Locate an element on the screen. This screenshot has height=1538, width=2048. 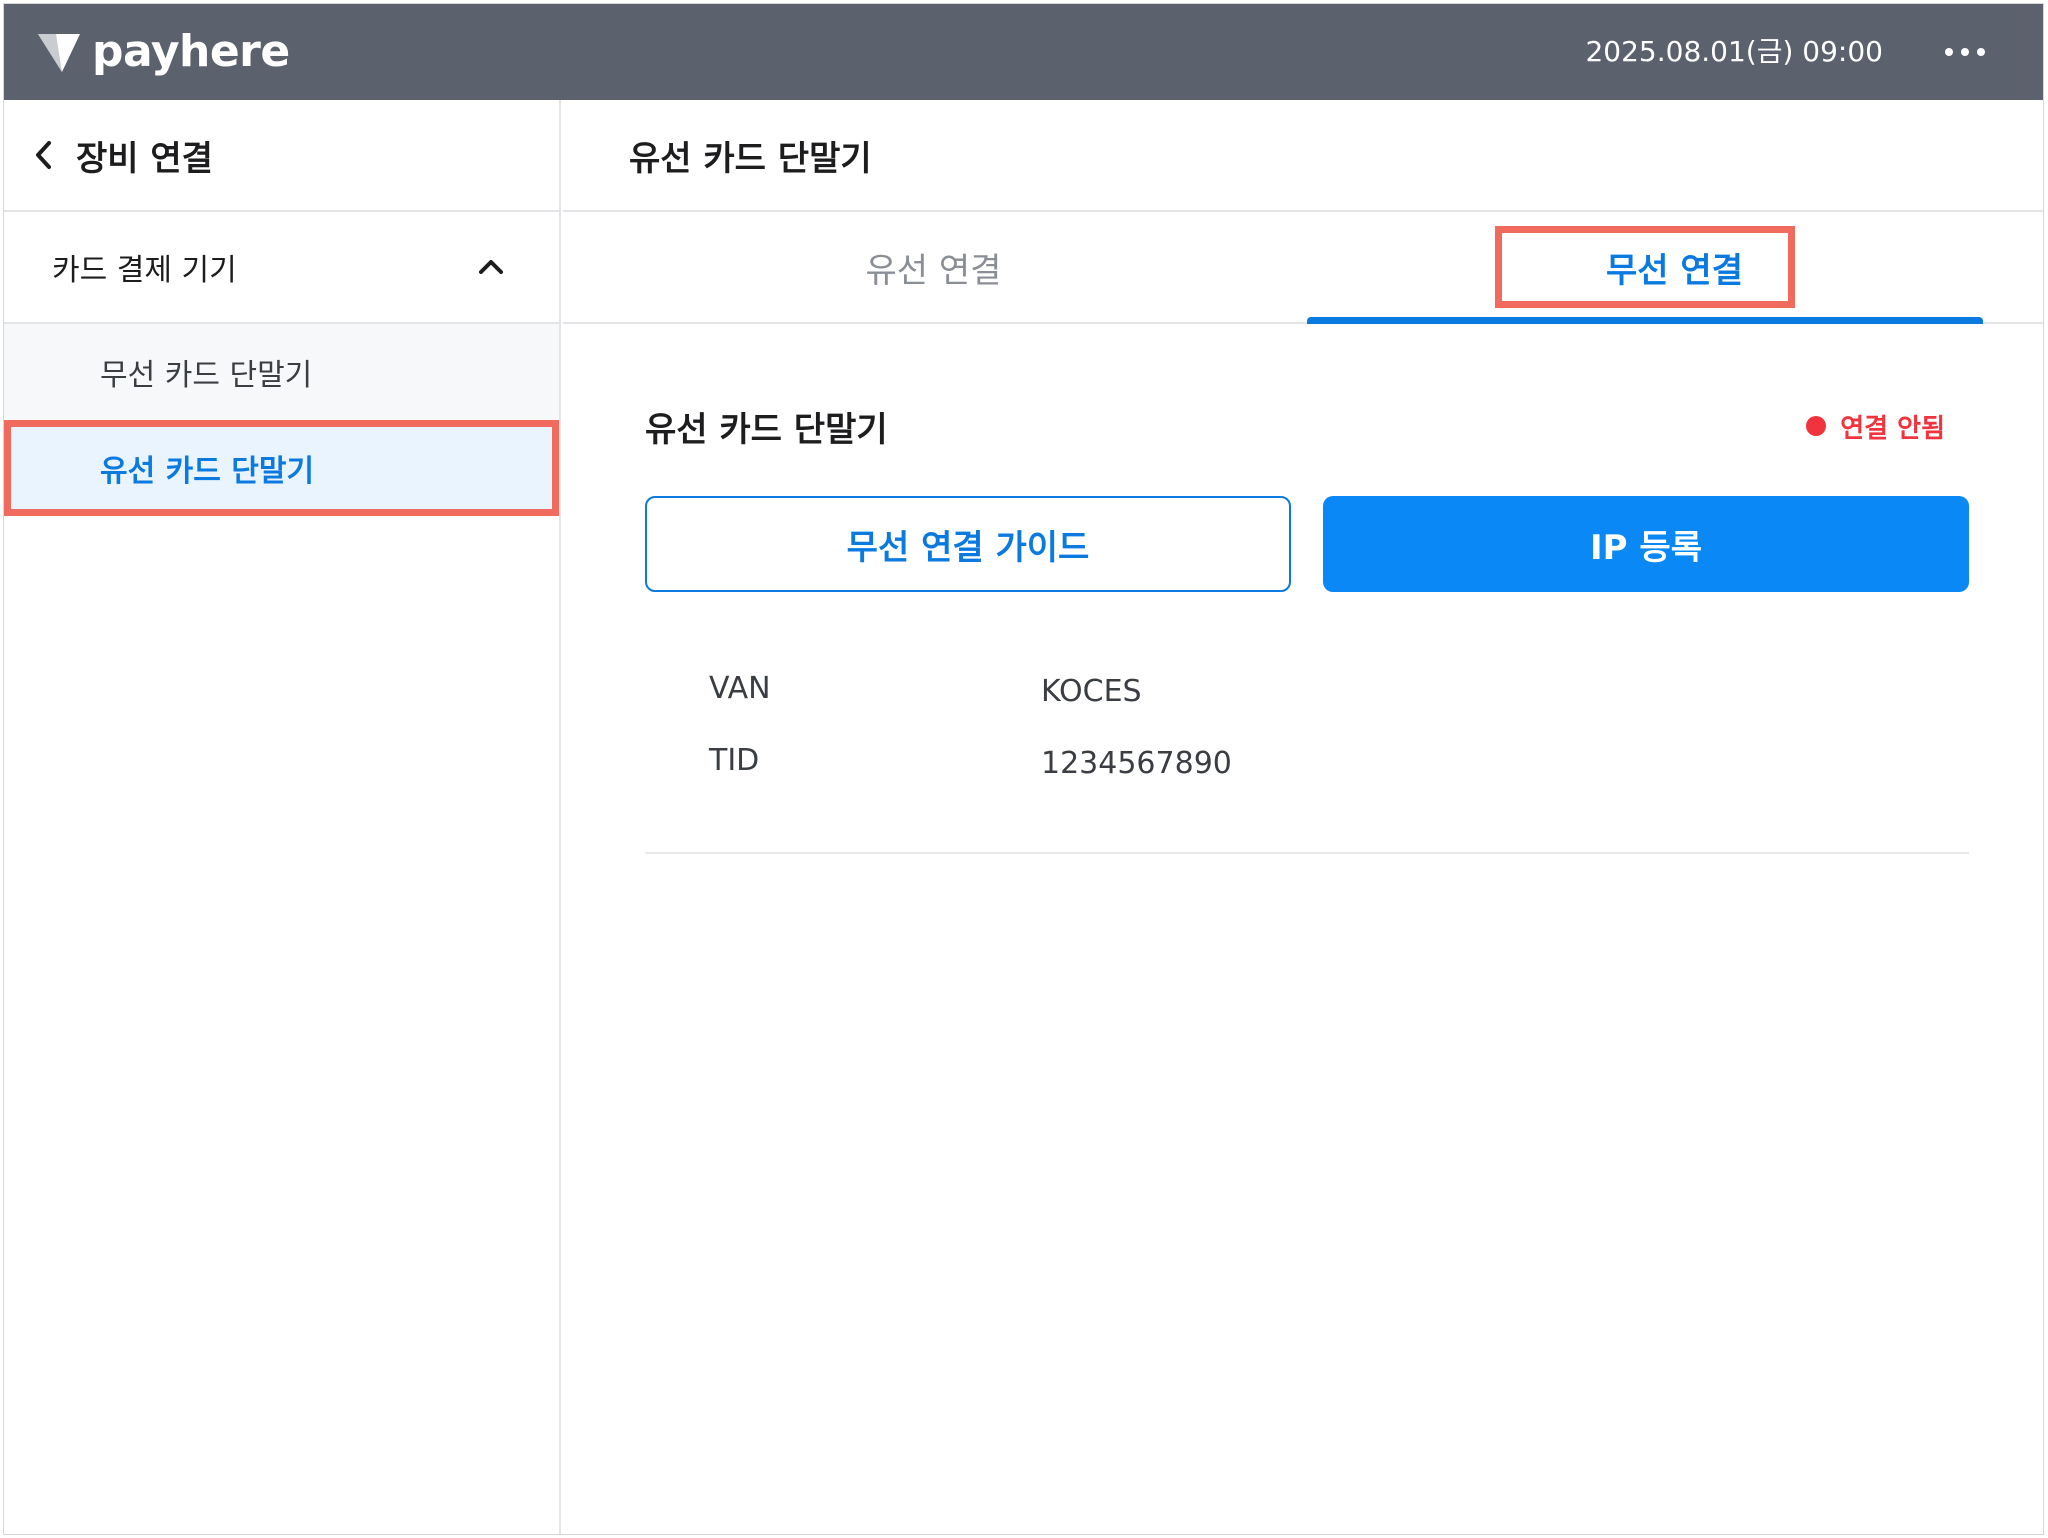
info-row-van: VAN KOCES is located at coordinates (1339, 688).